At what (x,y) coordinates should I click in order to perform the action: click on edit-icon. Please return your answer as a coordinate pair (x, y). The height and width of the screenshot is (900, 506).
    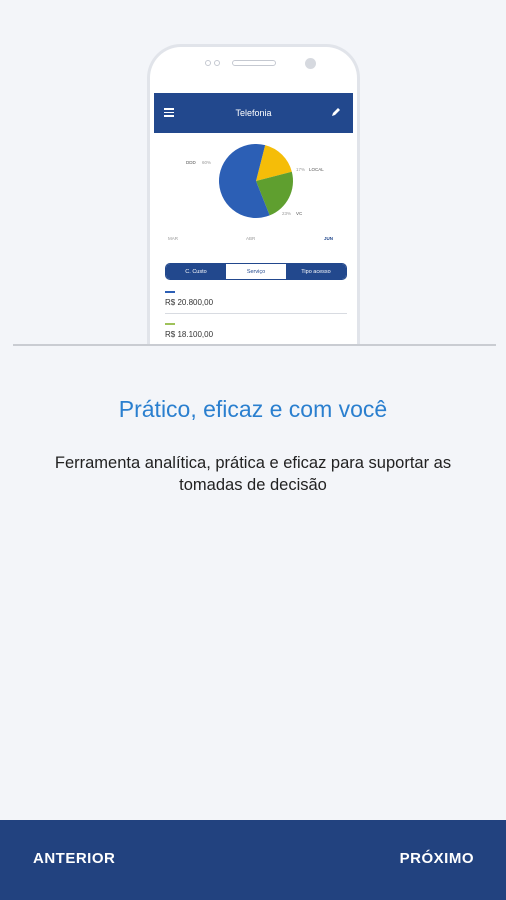
    Looking at the image, I should click on (336, 112).